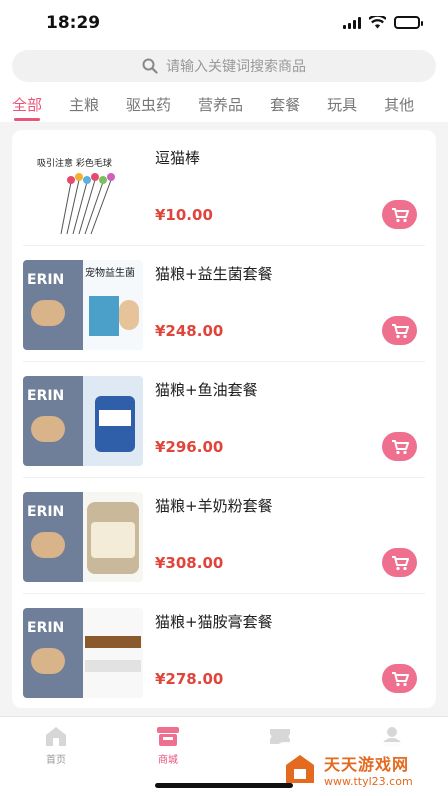  What do you see at coordinates (224, 304) in the screenshot?
I see `product-item: ERIN 宠物益生菌 猫粮+益生菌套餐 ¥248.00` at bounding box center [224, 304].